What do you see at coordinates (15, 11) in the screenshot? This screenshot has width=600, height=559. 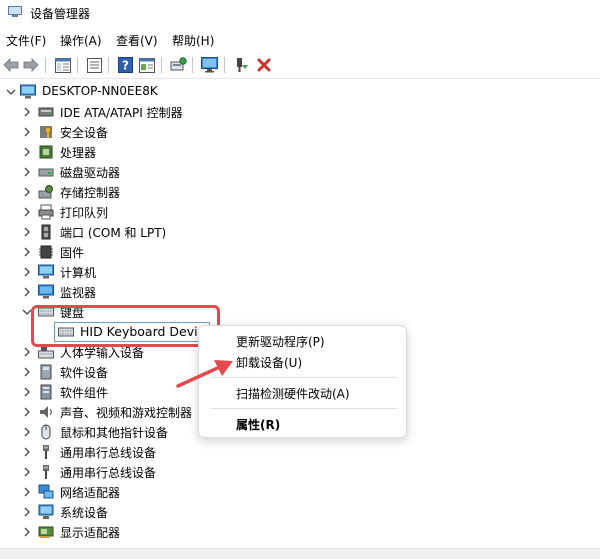 I see `device-manager-icon` at bounding box center [15, 11].